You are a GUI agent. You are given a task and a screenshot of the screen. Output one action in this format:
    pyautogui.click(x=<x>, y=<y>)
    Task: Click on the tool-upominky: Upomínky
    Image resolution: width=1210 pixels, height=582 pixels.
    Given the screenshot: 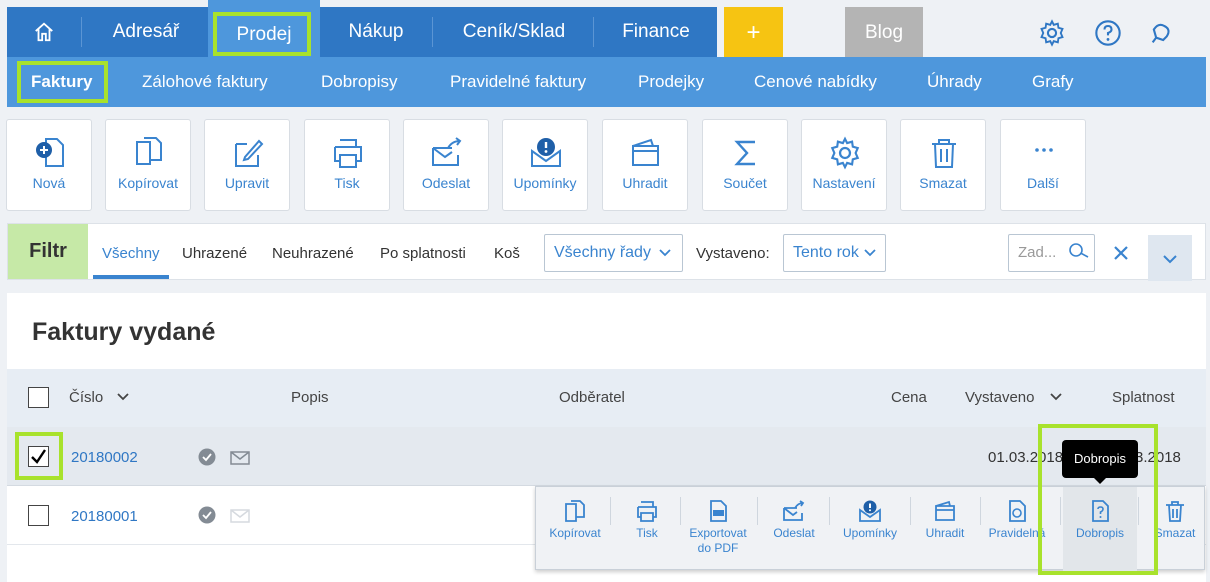 What is the action you would take?
    pyautogui.click(x=545, y=165)
    